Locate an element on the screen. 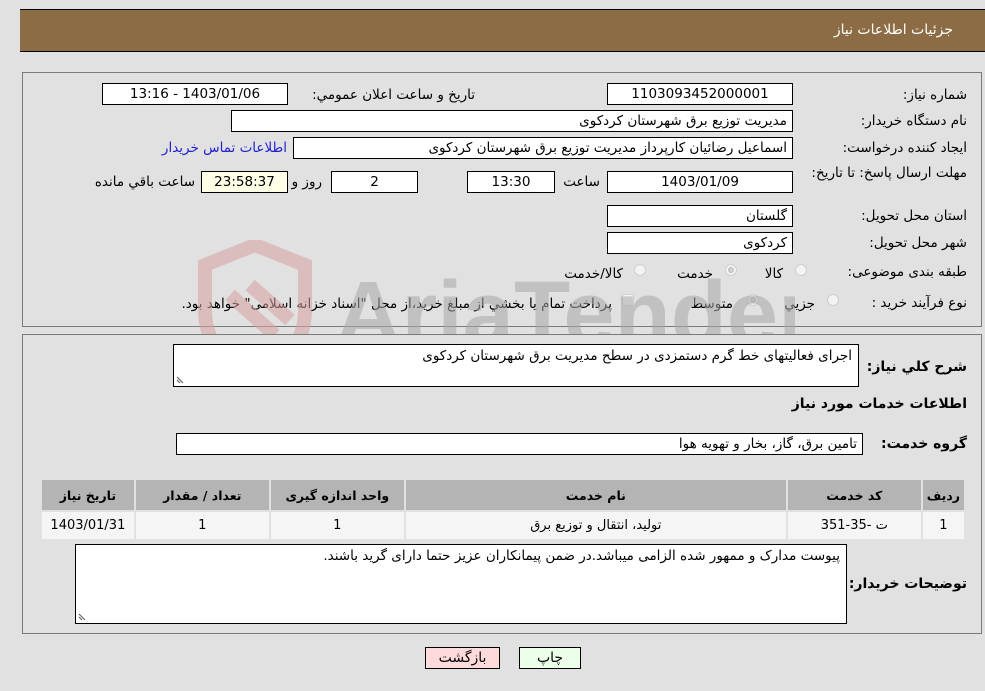 This screenshot has width=985, height=691. category-radio-goods is located at coordinates (801, 270).